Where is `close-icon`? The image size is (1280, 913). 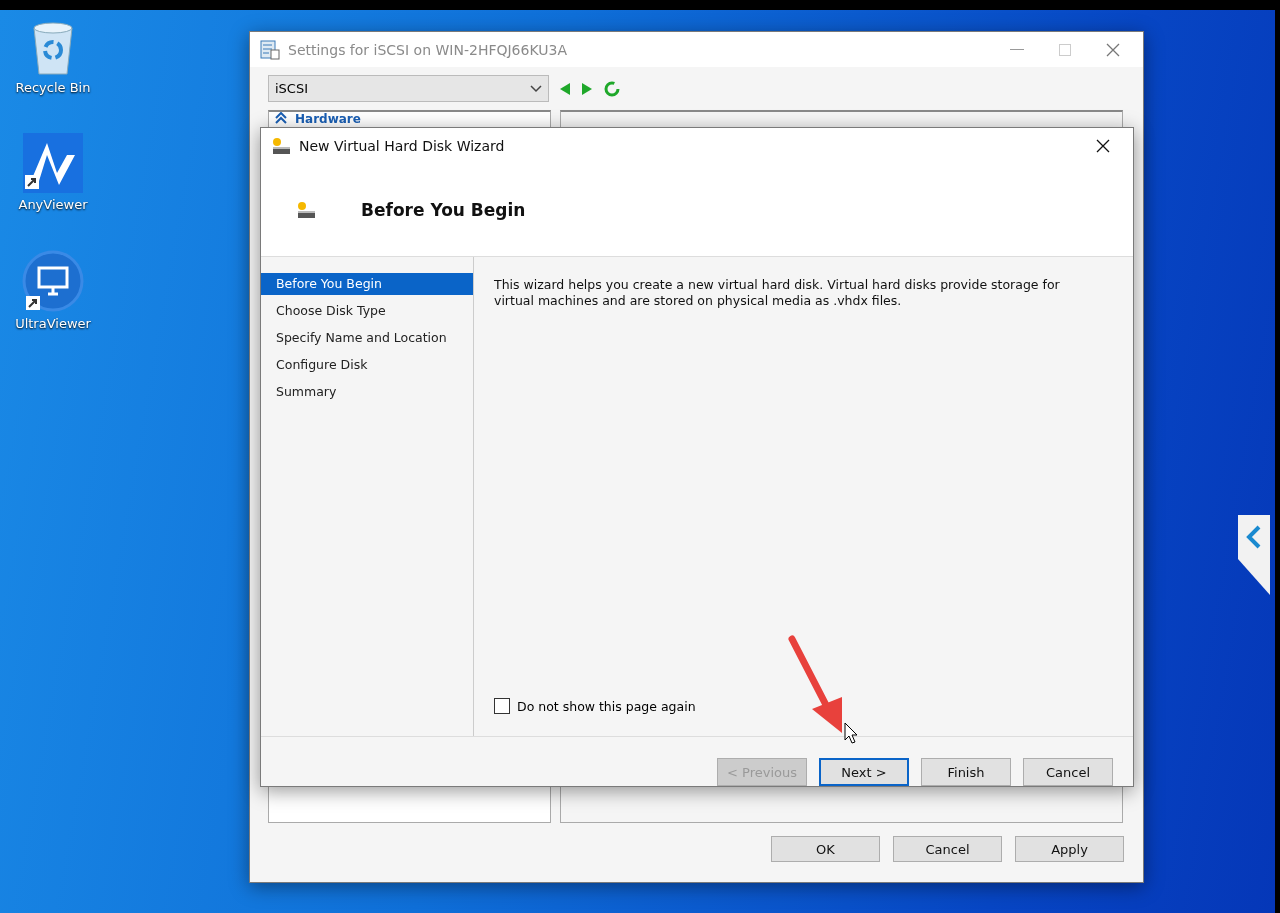
close-icon is located at coordinates (1103, 145).